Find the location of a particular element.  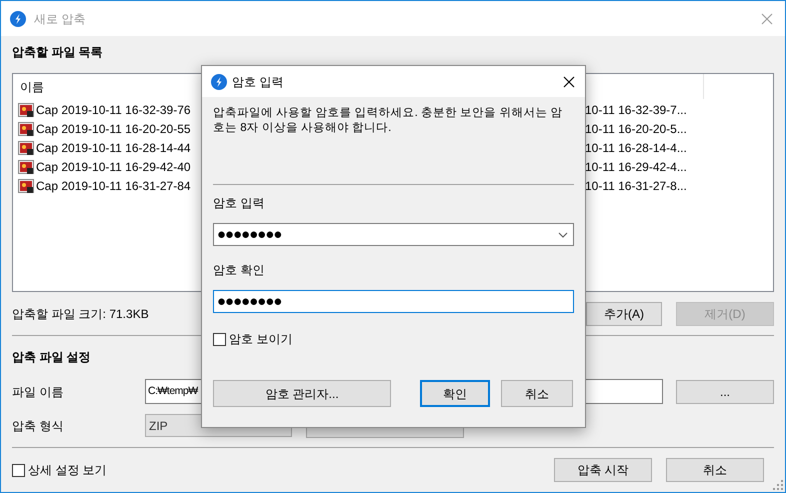

section-title: 압축 파일 설정 is located at coordinates (52, 357).